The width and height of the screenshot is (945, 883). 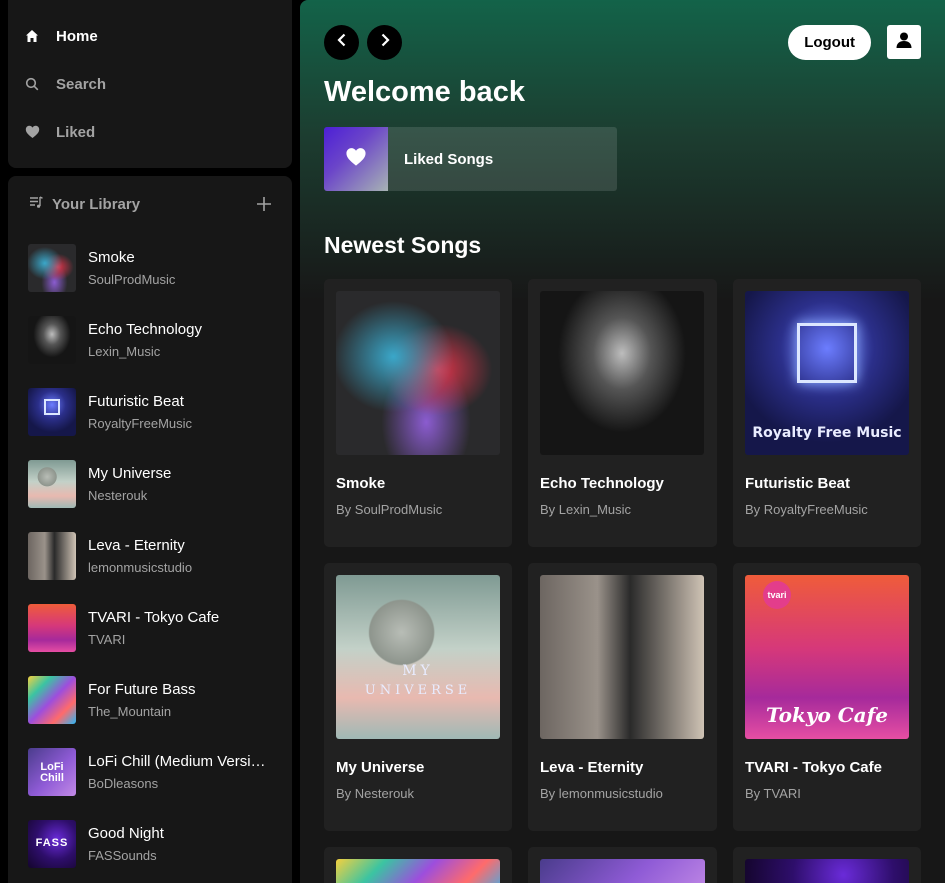 I want to click on back-button, so click(x=341, y=42).